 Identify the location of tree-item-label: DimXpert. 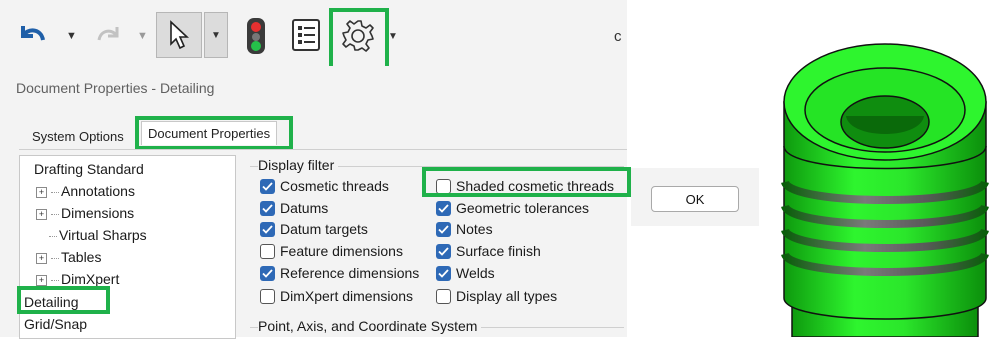
(90, 279).